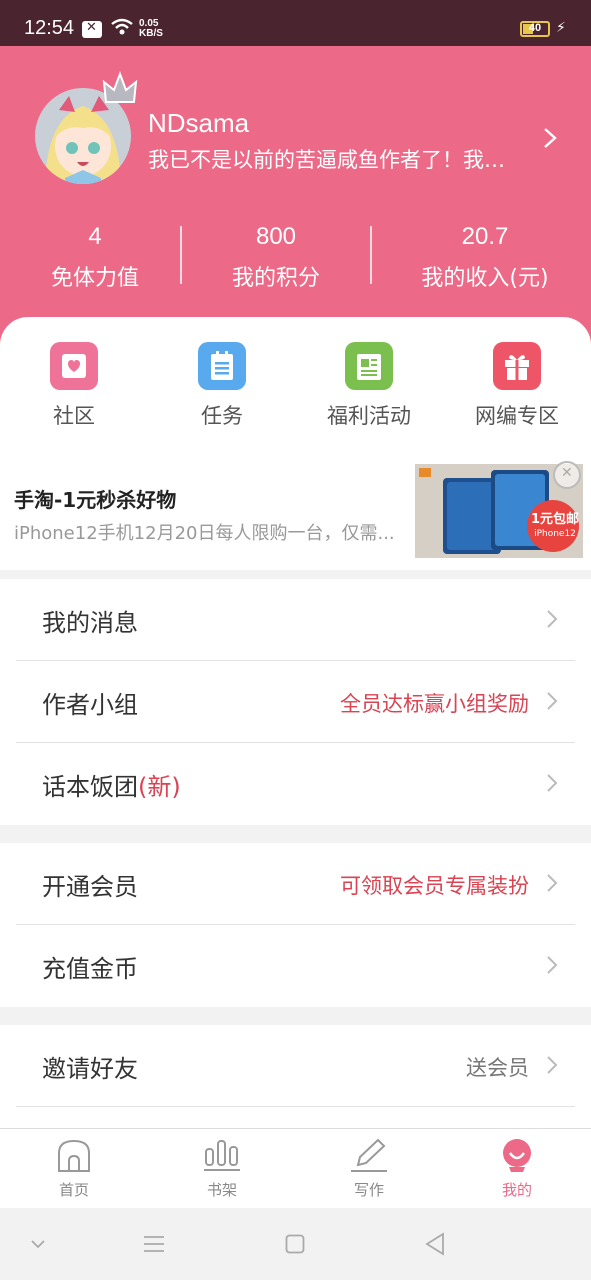  I want to click on profile-face-icon, so click(517, 1155).